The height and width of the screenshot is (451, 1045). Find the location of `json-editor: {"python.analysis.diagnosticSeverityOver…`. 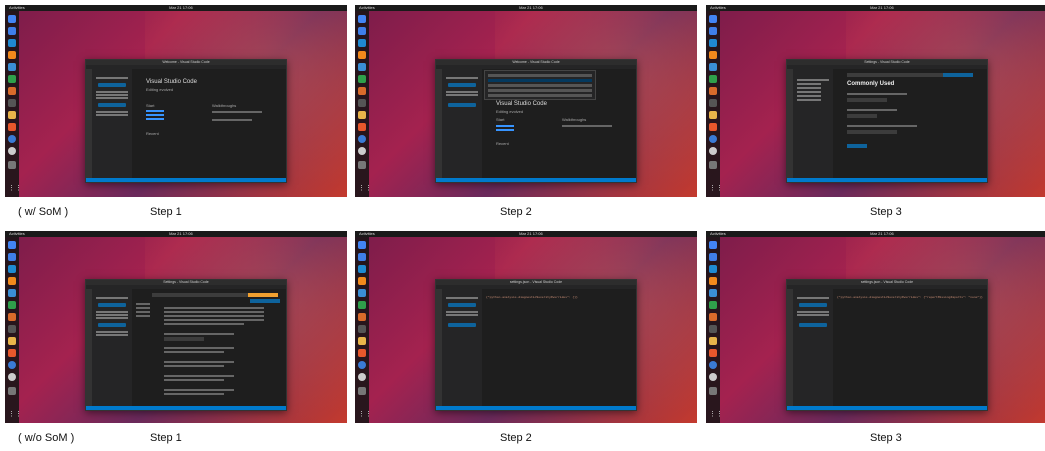

json-editor: {"python.analysis.diagnosticSeverityOver… is located at coordinates (559, 347).